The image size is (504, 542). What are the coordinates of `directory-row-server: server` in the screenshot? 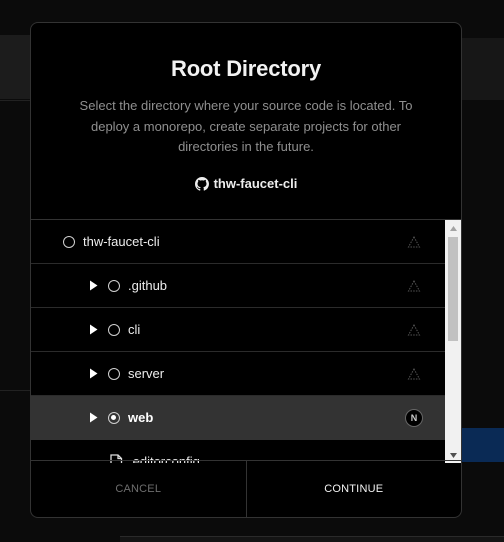 It's located at (238, 374).